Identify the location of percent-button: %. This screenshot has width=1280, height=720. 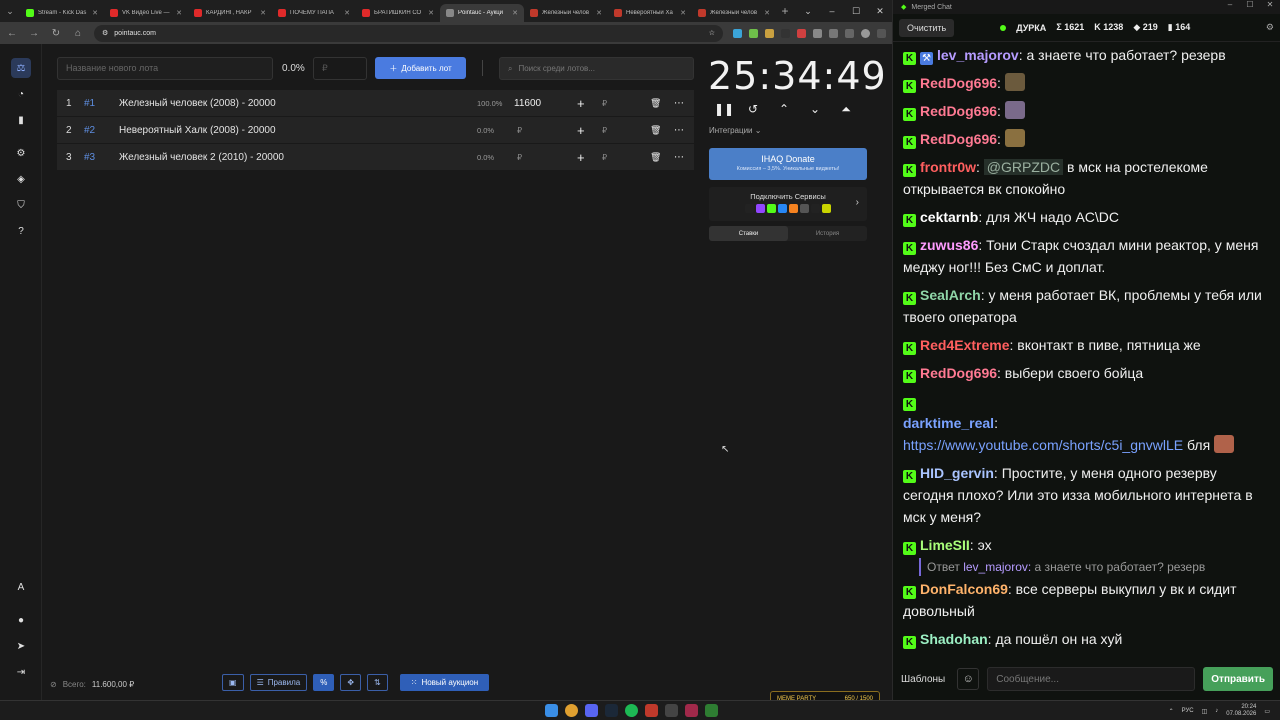
(324, 682).